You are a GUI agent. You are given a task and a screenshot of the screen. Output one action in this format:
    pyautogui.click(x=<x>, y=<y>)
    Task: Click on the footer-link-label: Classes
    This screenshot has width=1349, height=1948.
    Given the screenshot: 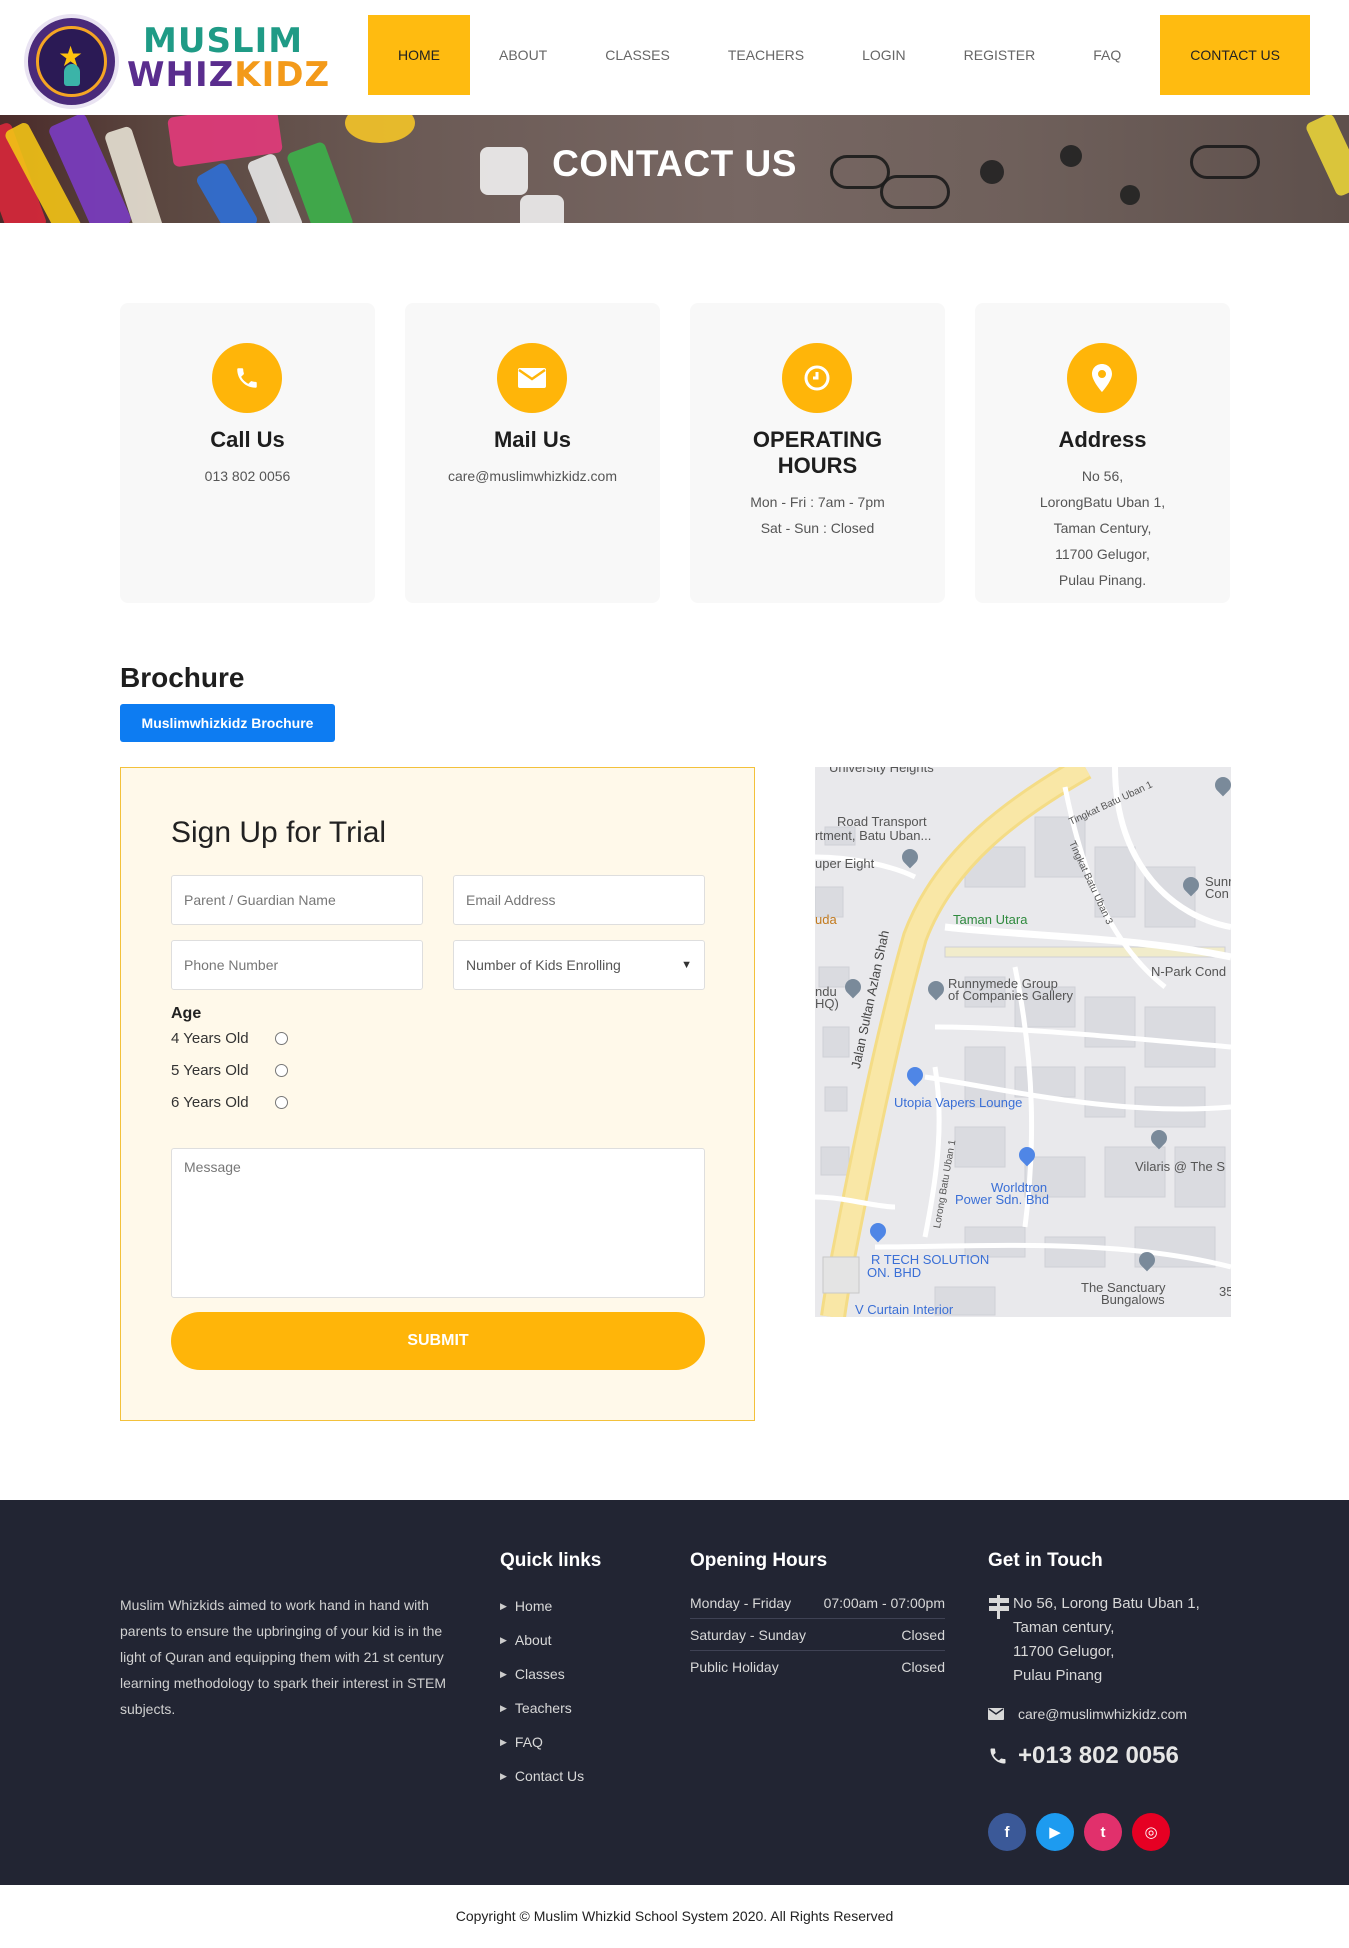 What is the action you would take?
    pyautogui.click(x=539, y=1674)
    